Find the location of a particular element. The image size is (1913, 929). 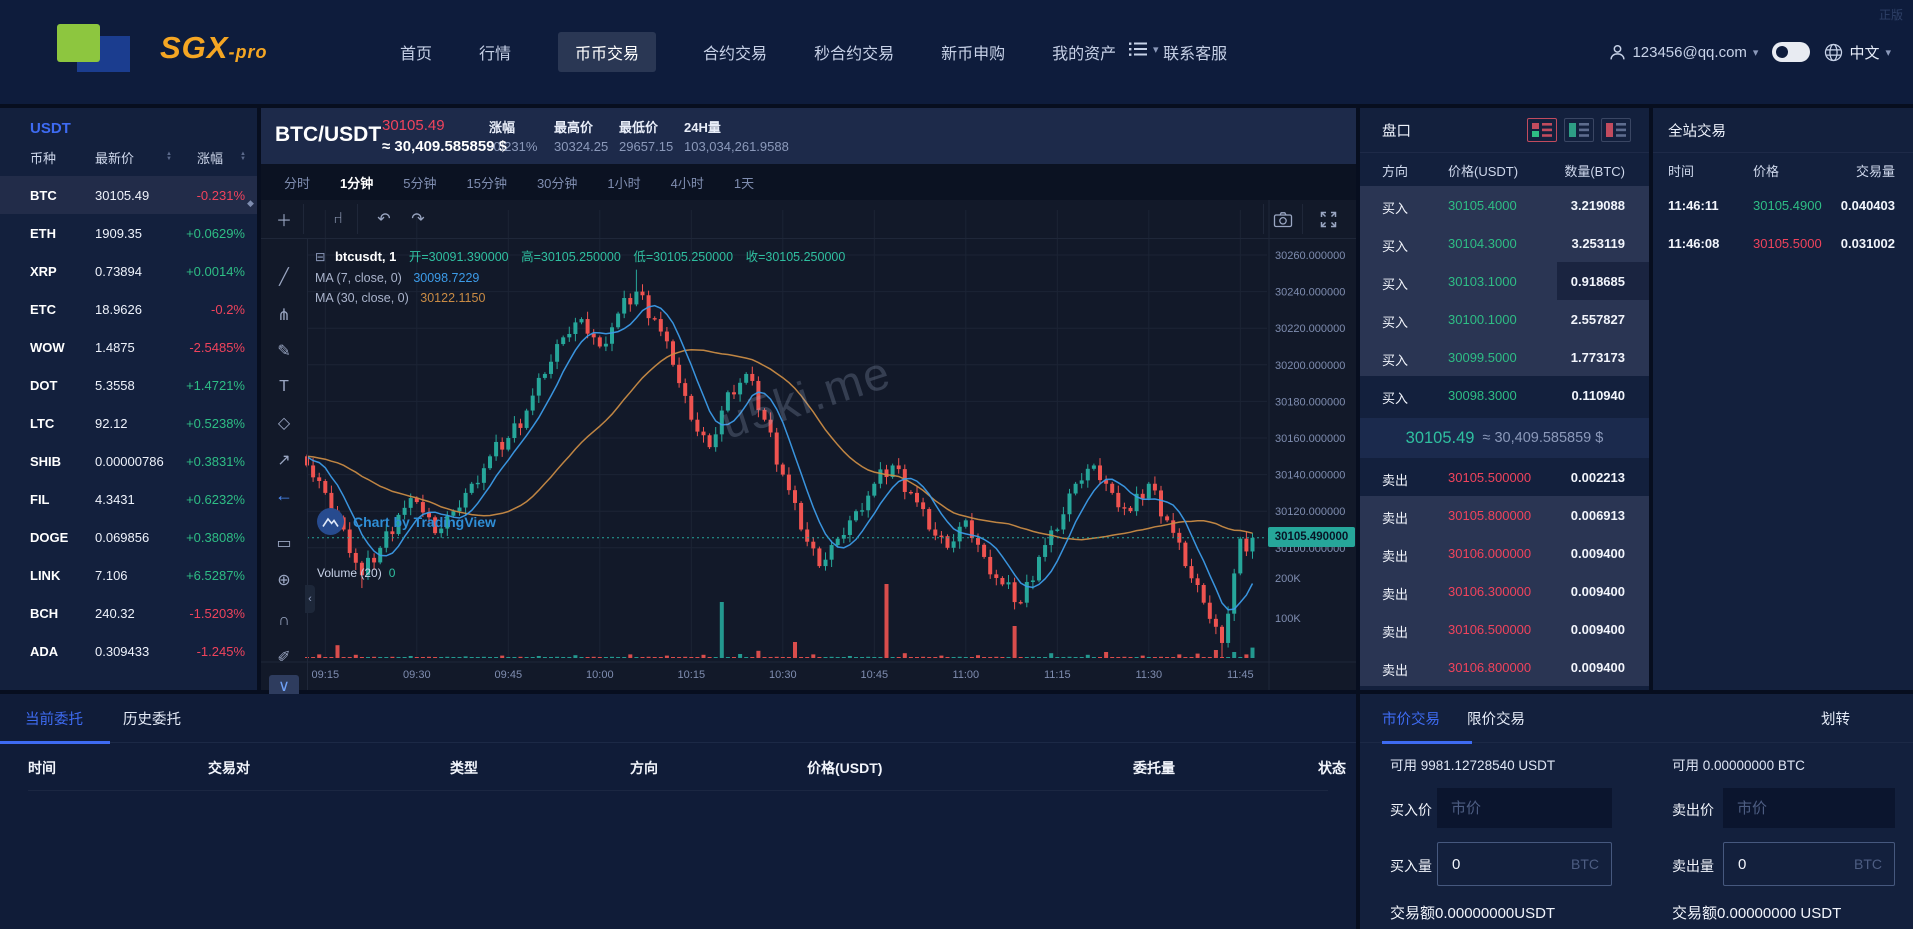

orderbook-ask-row: 卖出 30106.000000 0.009400 is located at coordinates (1504, 553).